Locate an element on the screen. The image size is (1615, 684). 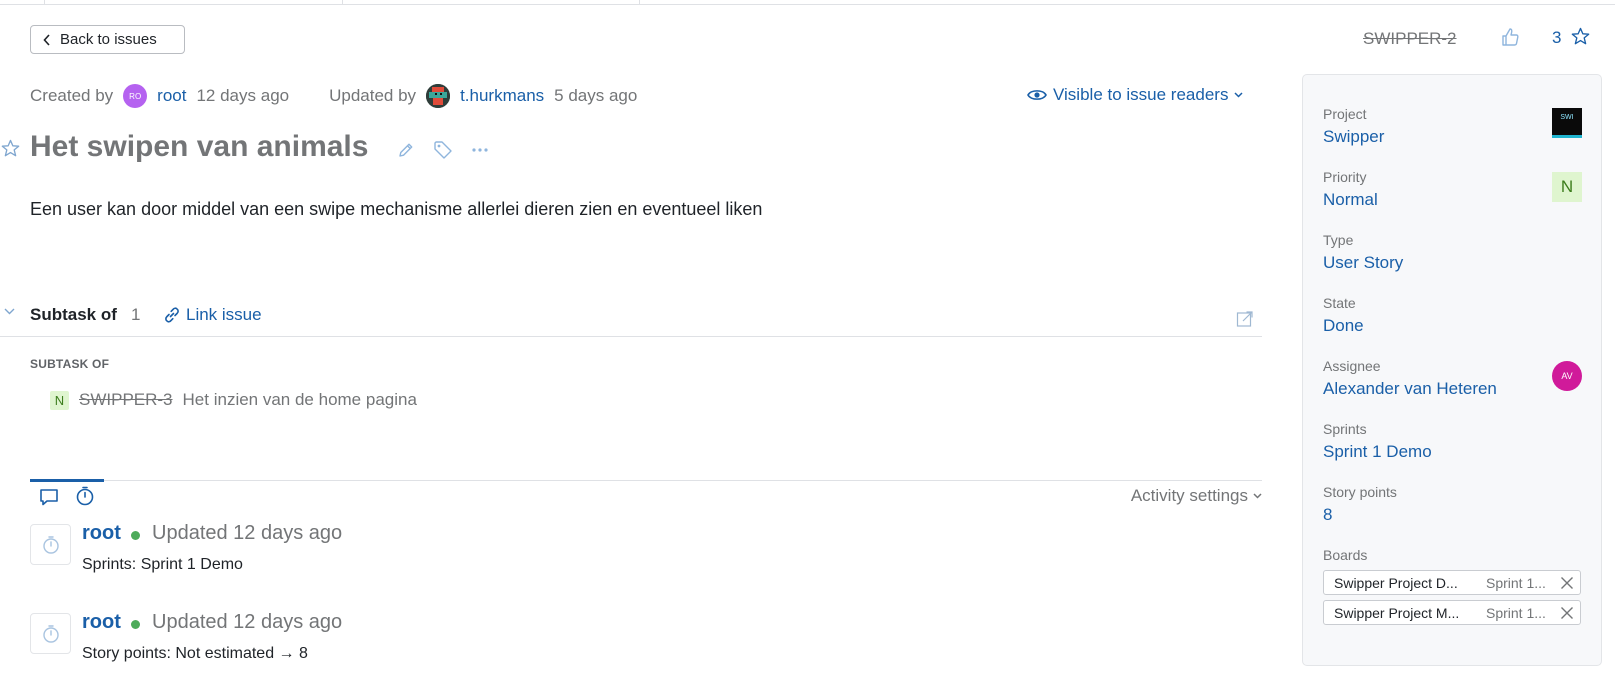
visibility-dropdown: Visible to issue readers is located at coordinates (1135, 95).